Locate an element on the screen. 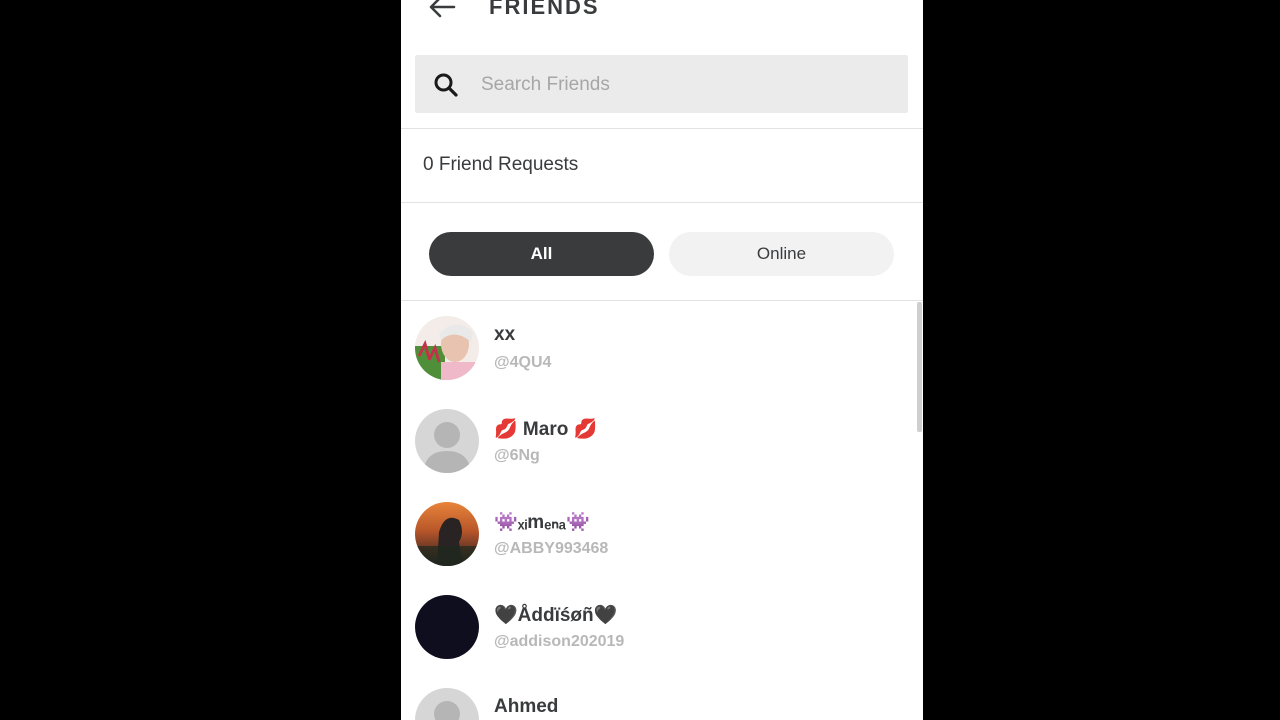  friend-username: @addison202019 is located at coordinates (559, 641).